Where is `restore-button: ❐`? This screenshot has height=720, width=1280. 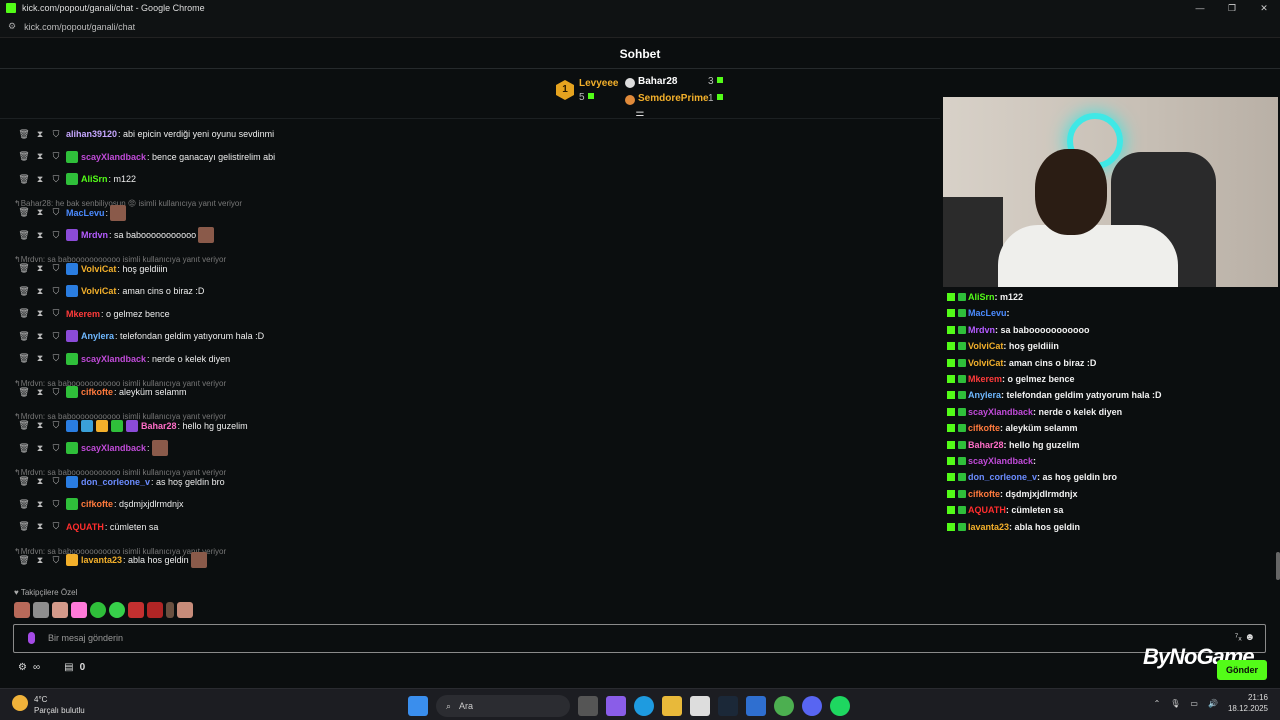
restore-button: ❐ is located at coordinates (1232, 8).